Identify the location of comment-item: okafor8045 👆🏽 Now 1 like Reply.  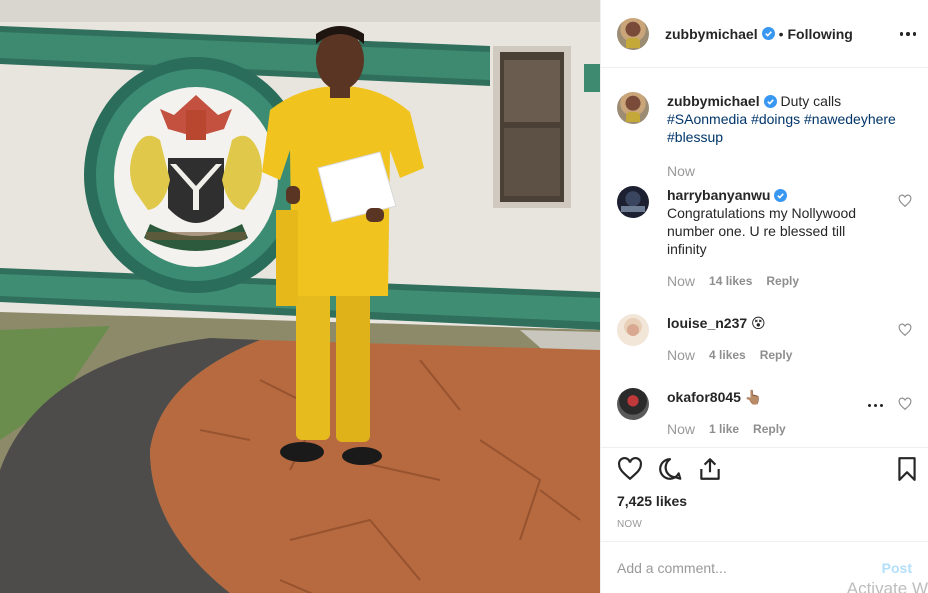
(764, 413).